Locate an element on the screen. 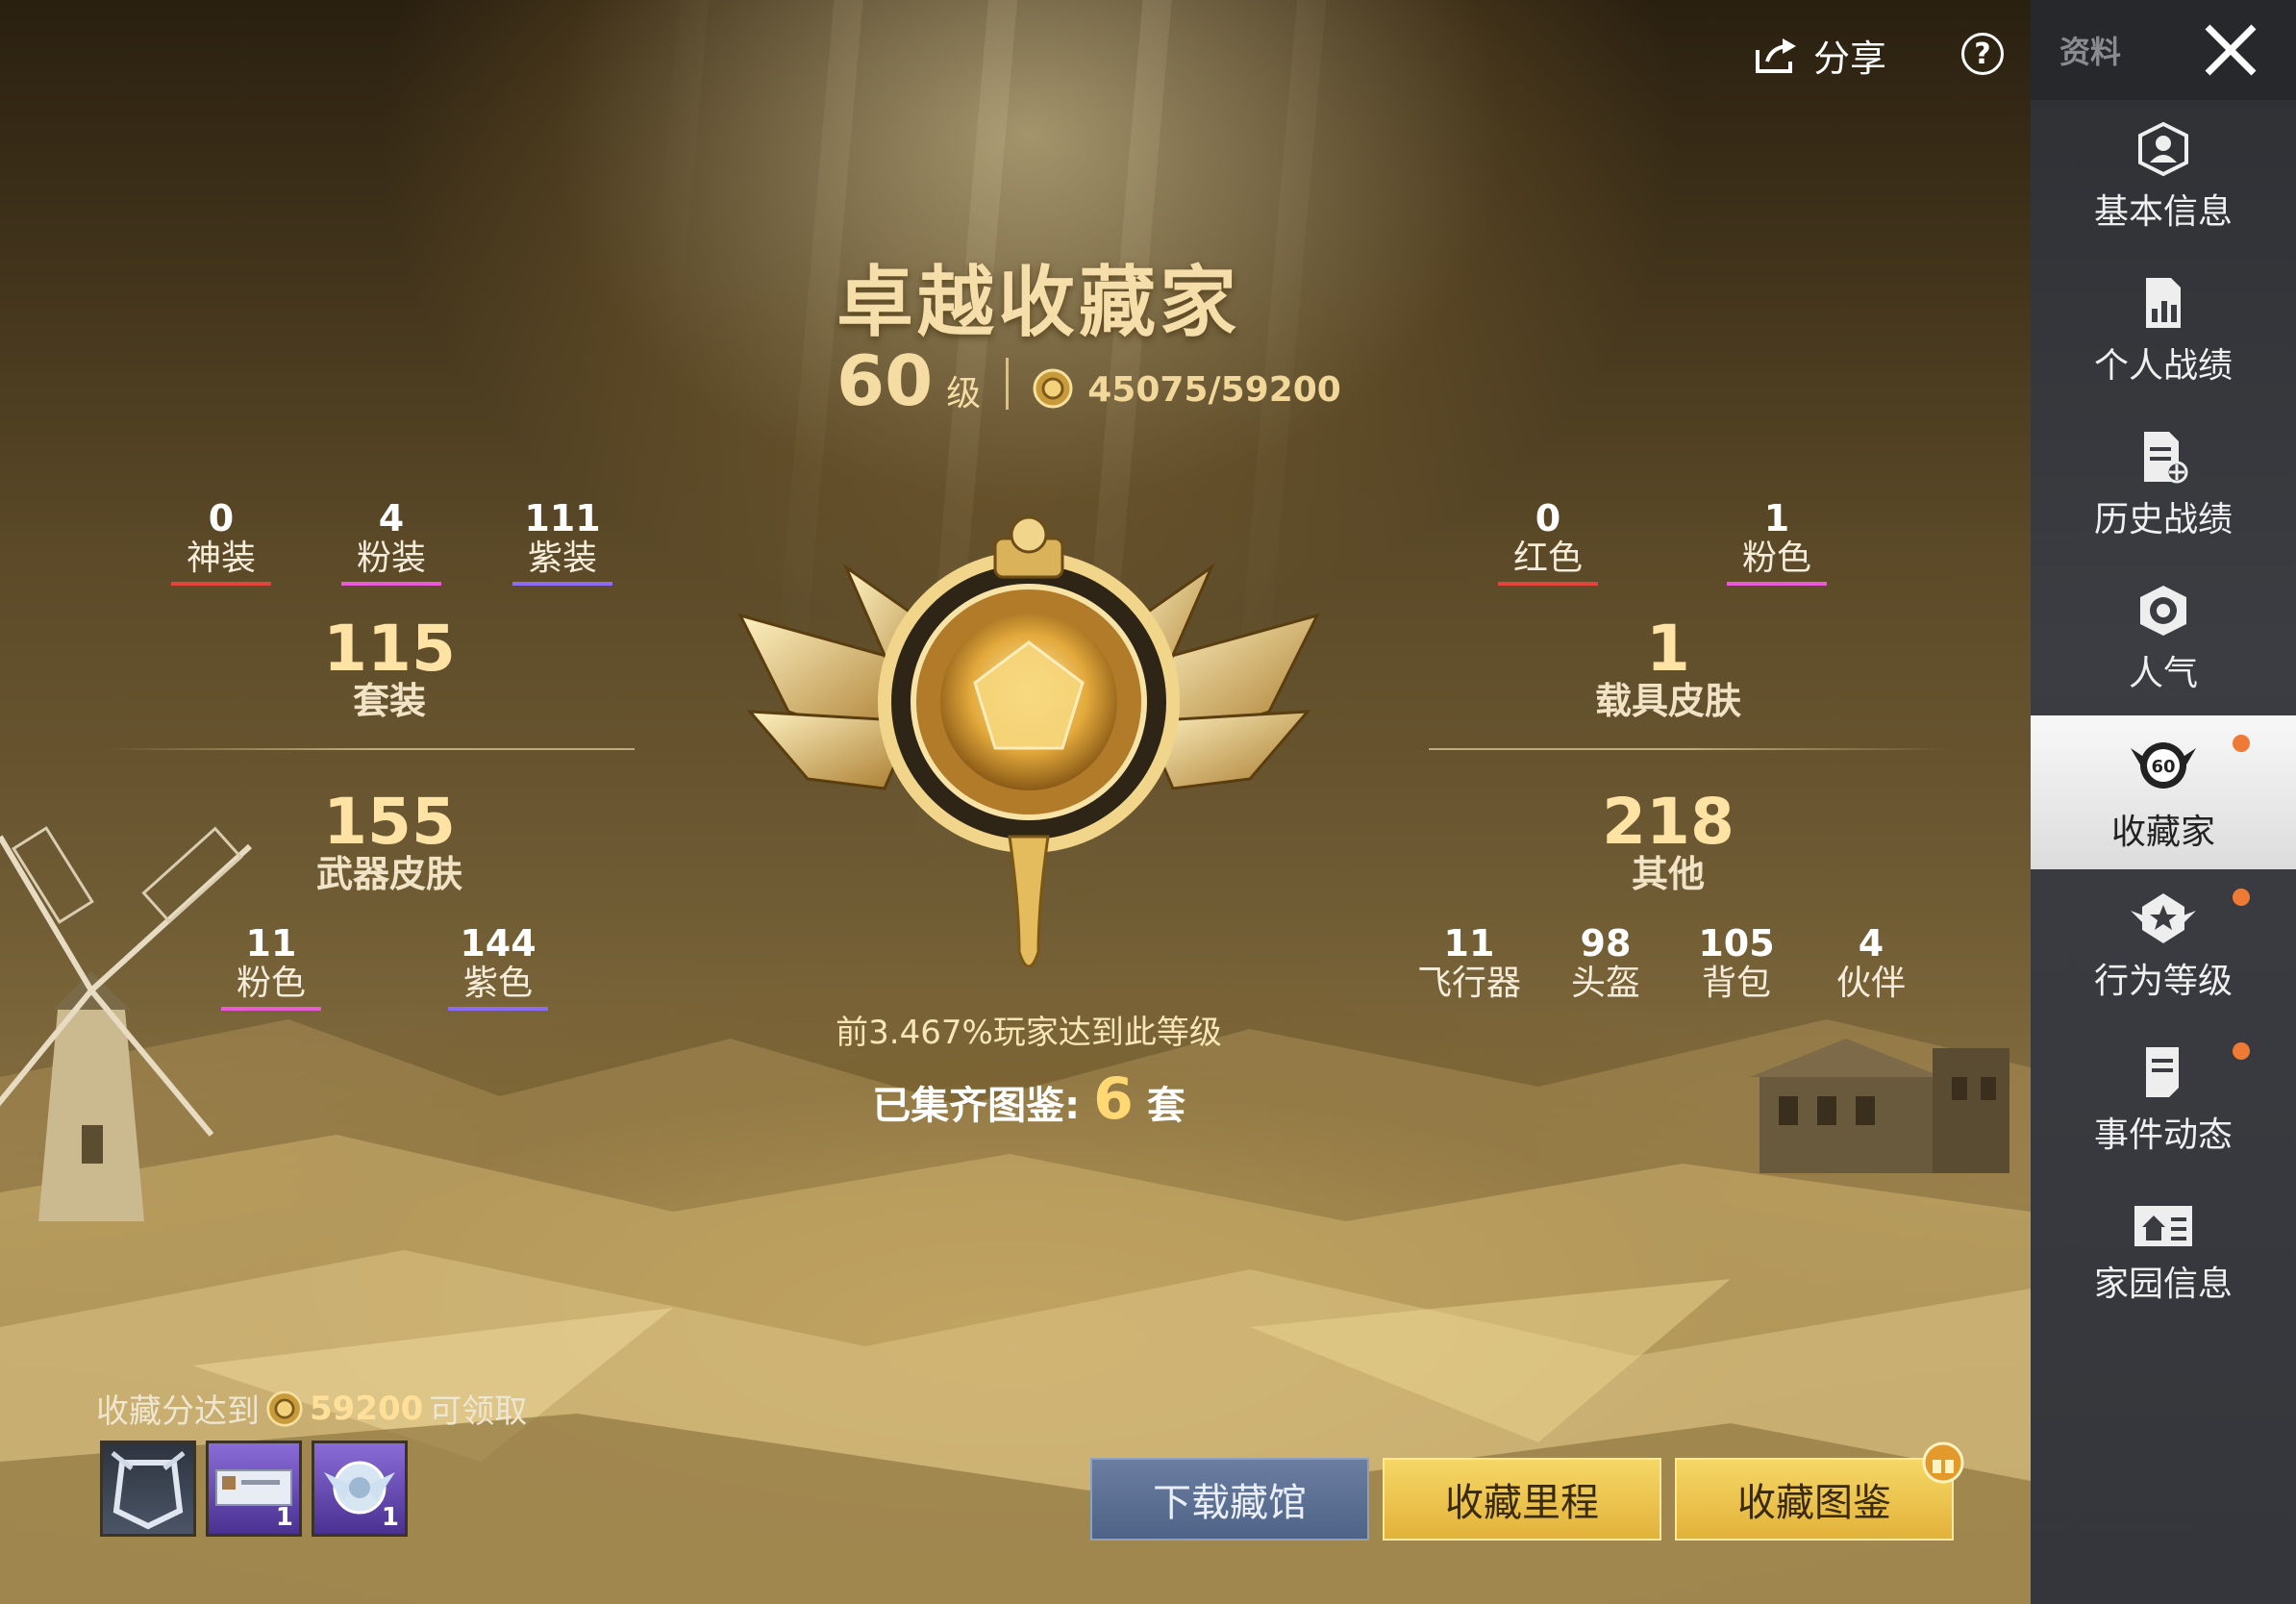 This screenshot has width=2296, height=1604. stat-other: 218 其他 is located at coordinates (1668, 843).